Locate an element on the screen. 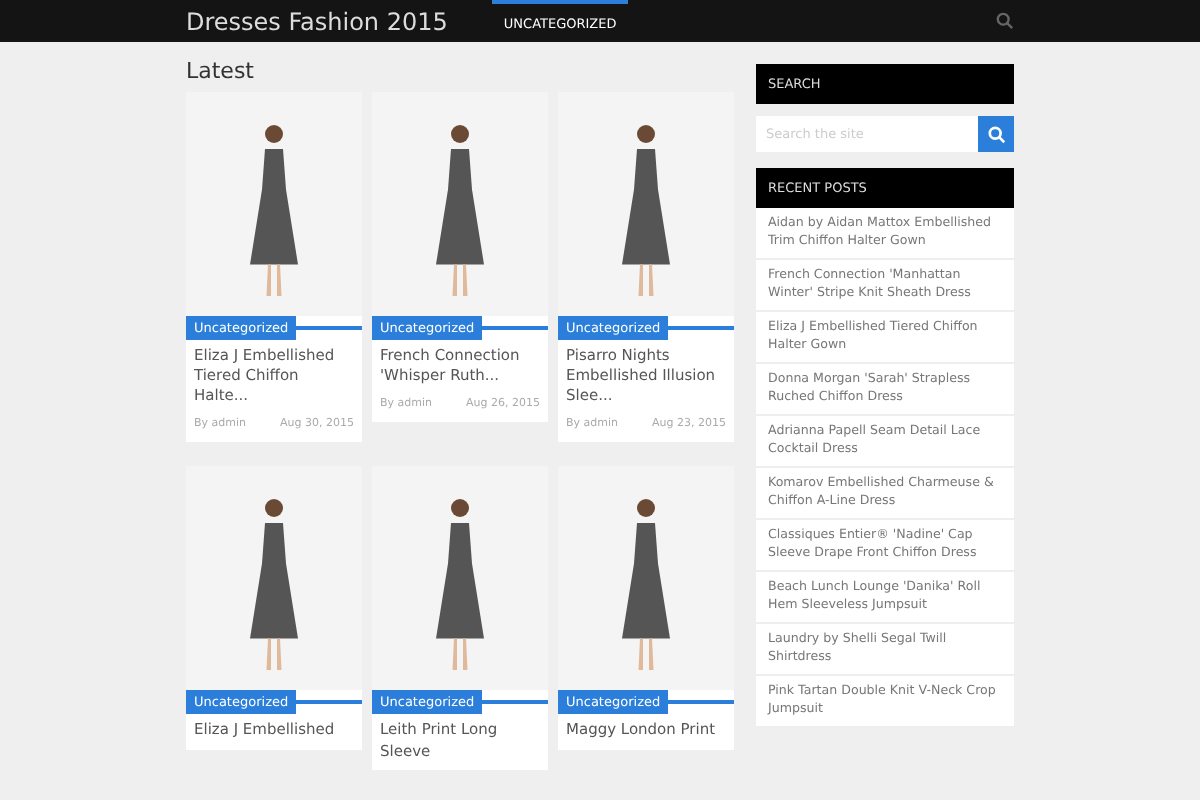 The height and width of the screenshot is (800, 1200). search-button is located at coordinates (996, 134).